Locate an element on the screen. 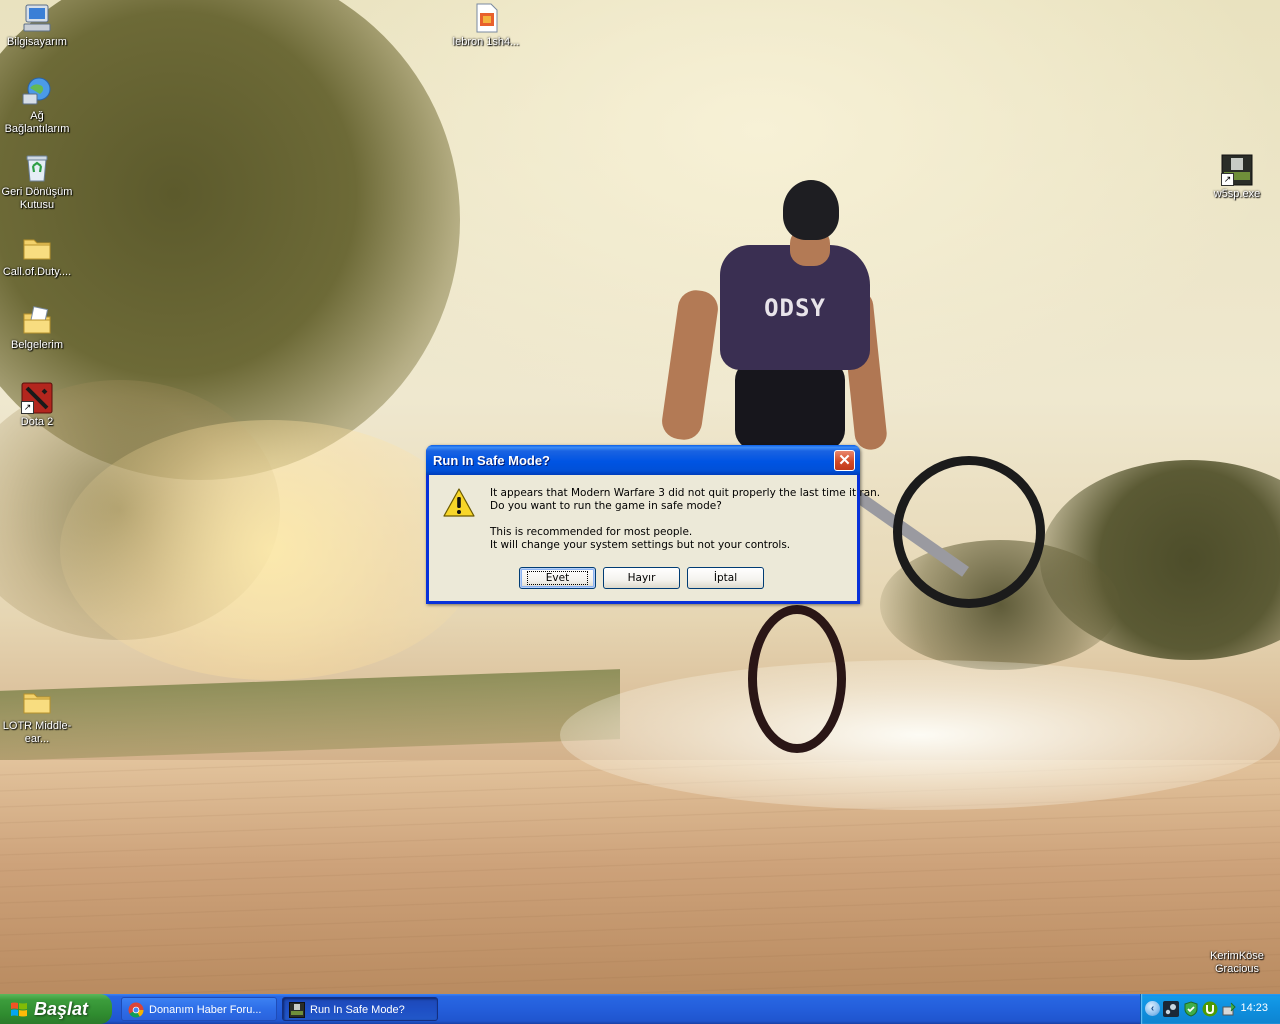 The image size is (1280, 1024). chevron-left-icon: ‹ is located at coordinates (1152, 1008).